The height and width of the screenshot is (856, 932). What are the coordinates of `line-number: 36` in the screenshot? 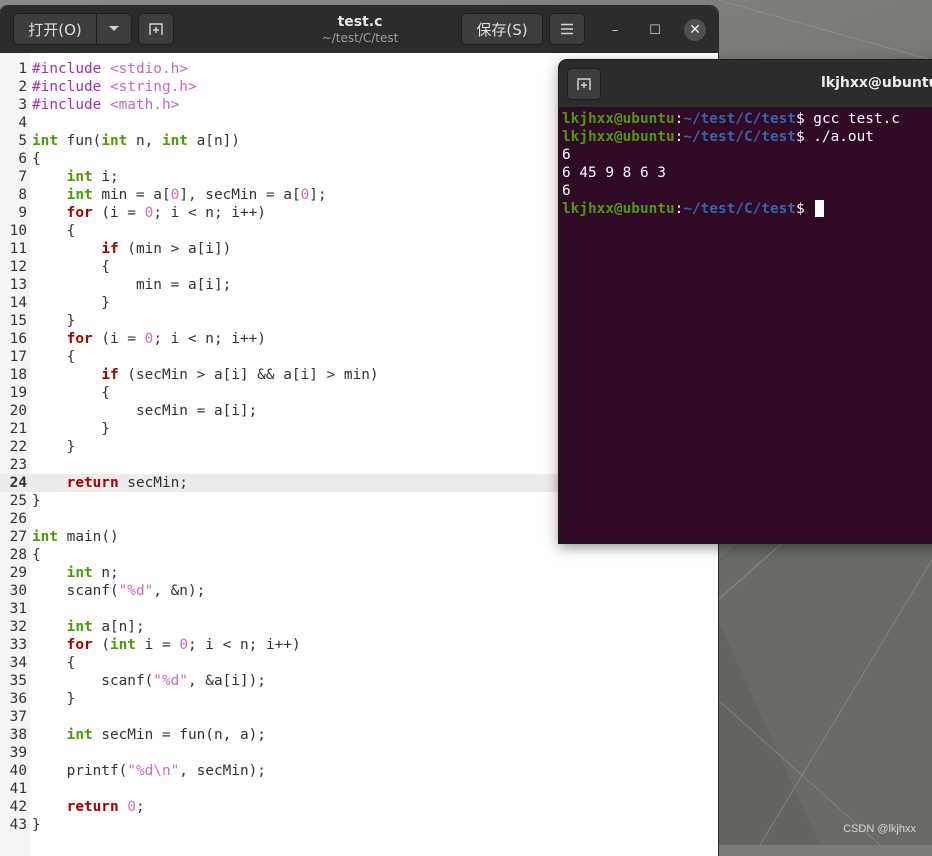 It's located at (18, 699).